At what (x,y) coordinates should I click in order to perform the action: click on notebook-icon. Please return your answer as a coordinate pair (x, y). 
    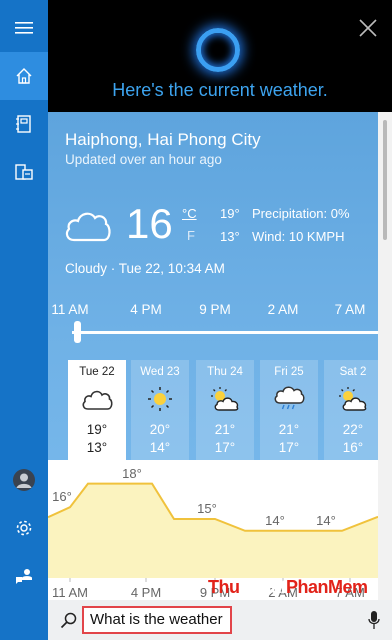
    Looking at the image, I should click on (23, 124).